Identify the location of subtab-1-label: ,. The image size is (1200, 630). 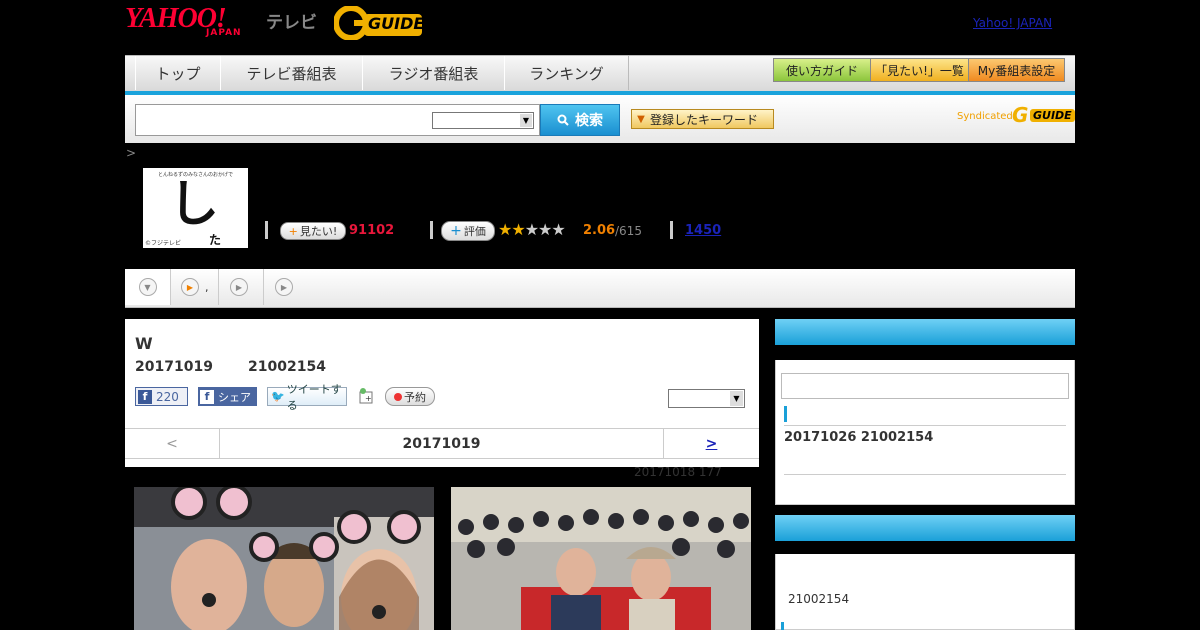
(207, 287).